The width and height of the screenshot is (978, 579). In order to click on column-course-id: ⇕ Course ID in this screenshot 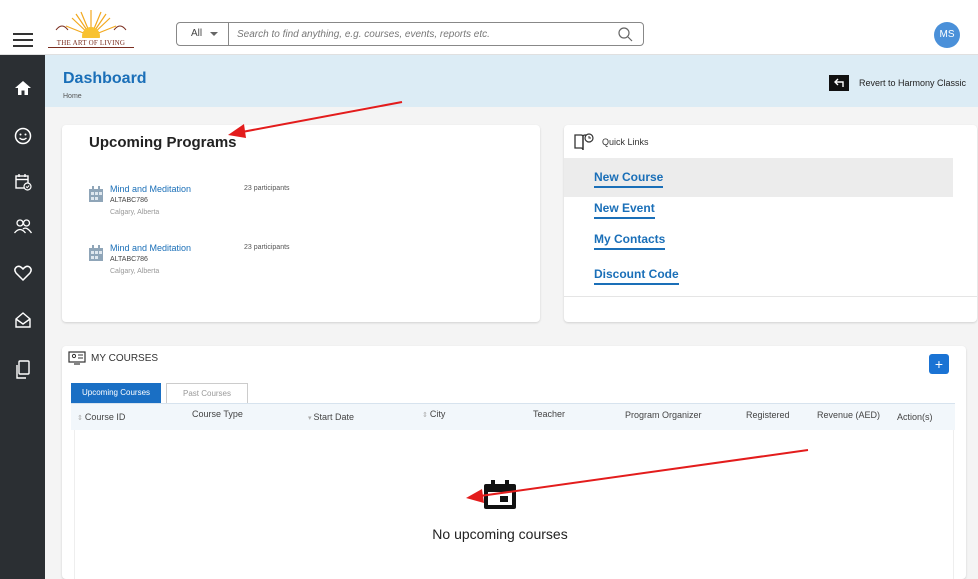, I will do `click(101, 417)`.